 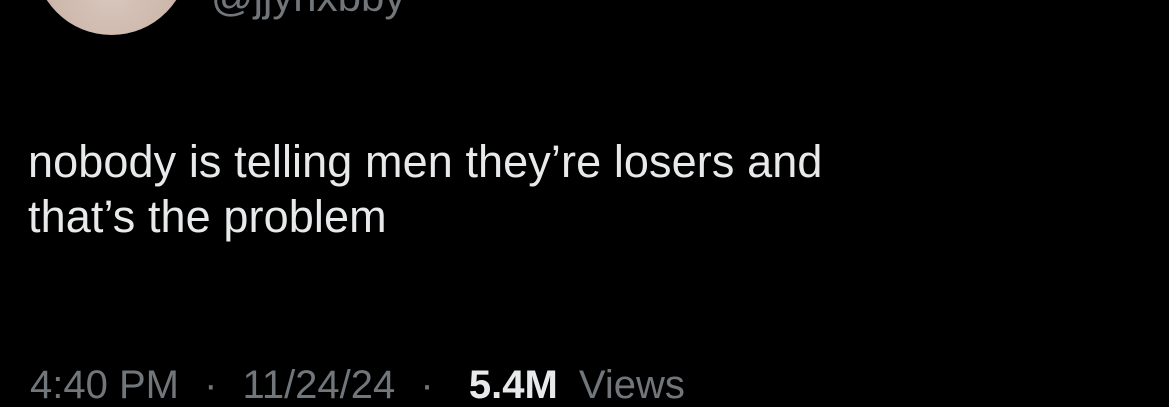 What do you see at coordinates (104, 385) in the screenshot?
I see `tweet-time: 4:40 PM` at bounding box center [104, 385].